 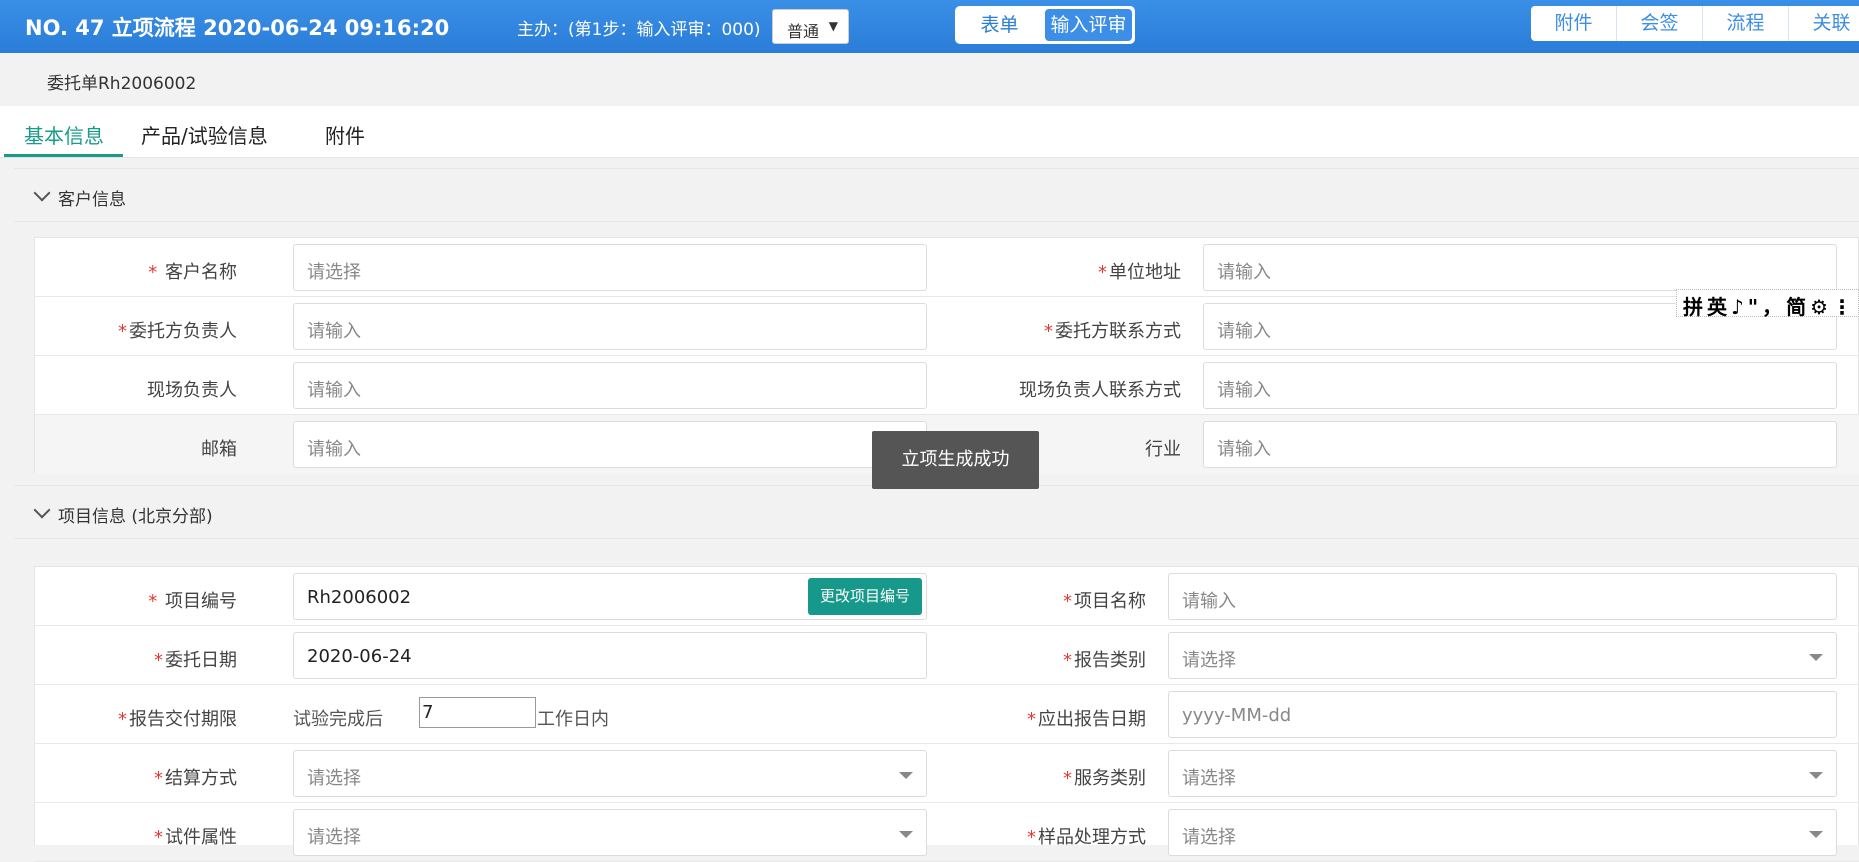 What do you see at coordinates (1520, 444) in the screenshot?
I see `industry-input: 请输入` at bounding box center [1520, 444].